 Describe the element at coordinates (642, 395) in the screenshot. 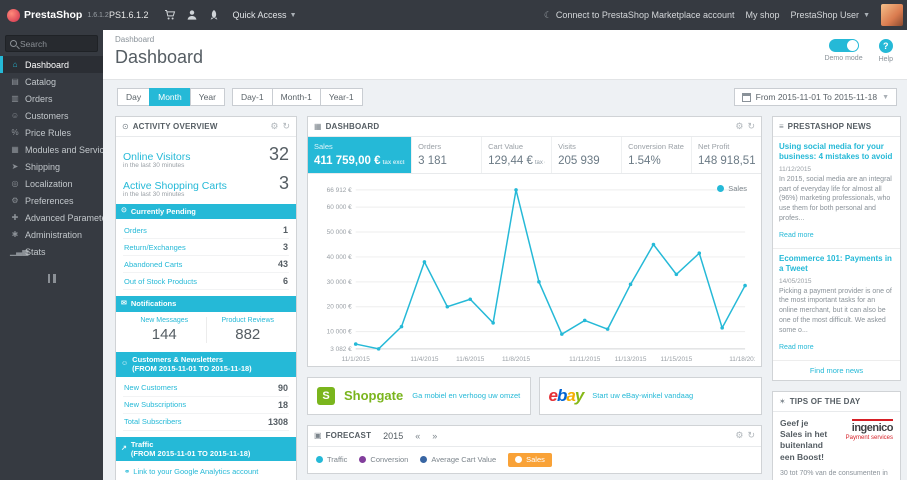

I see `ebay-link: Start uw eBay-winkel vandaag` at that location.